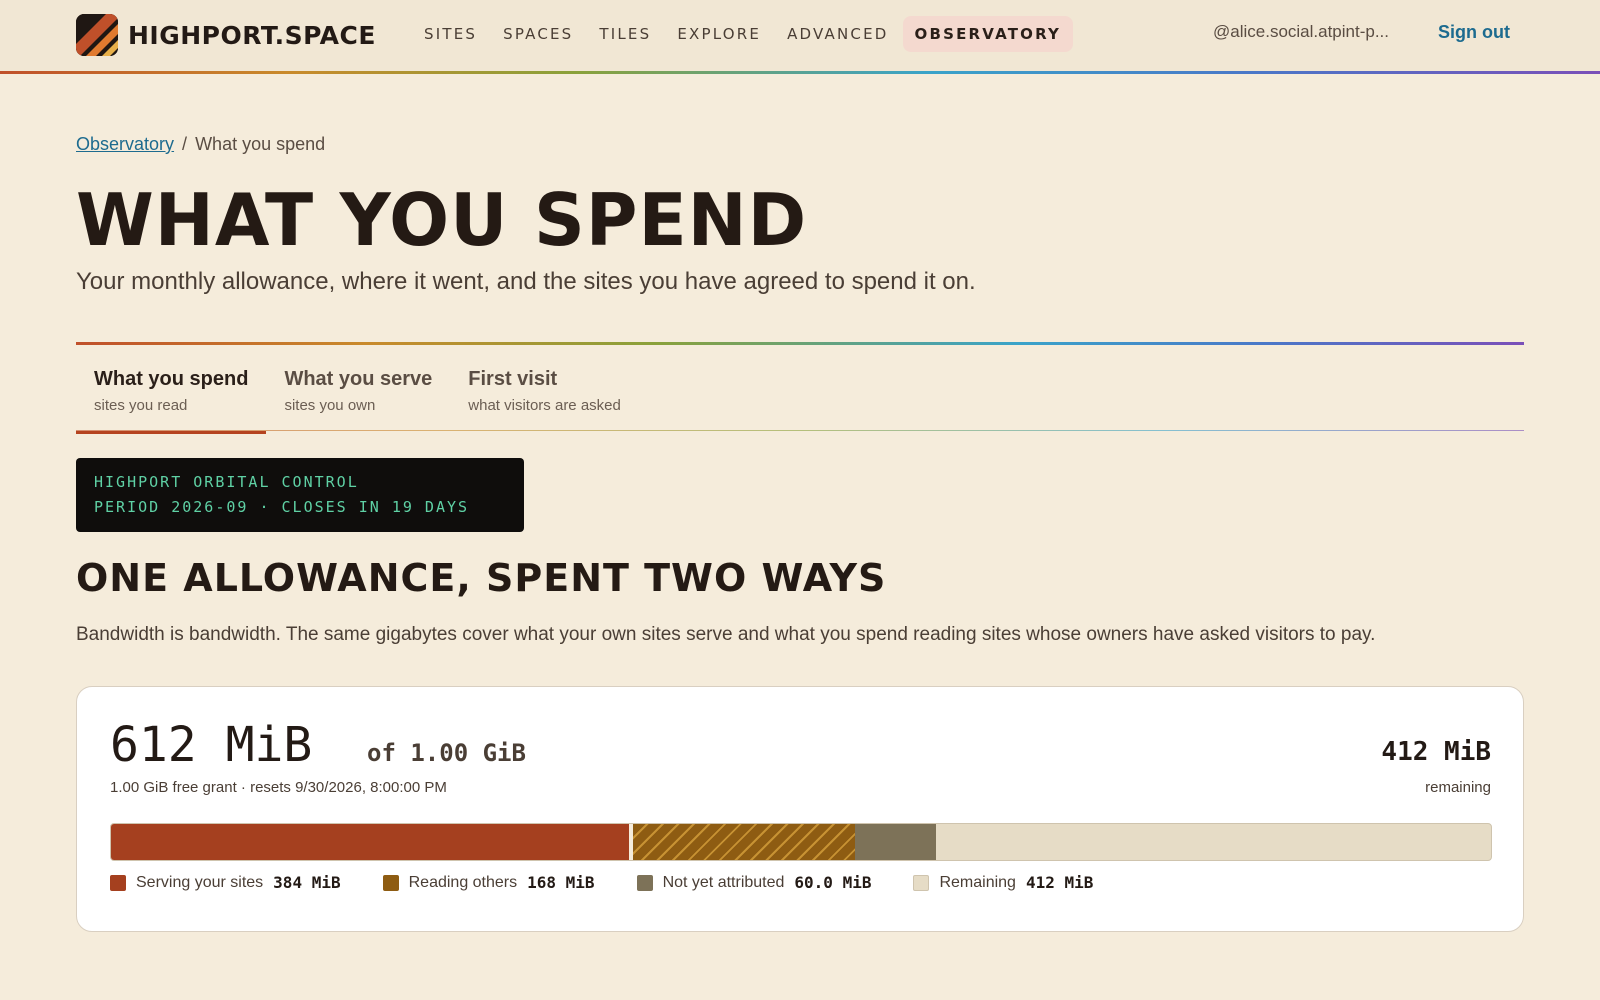  I want to click on legend-remaining: Remaining 412 MiB, so click(1003, 882).